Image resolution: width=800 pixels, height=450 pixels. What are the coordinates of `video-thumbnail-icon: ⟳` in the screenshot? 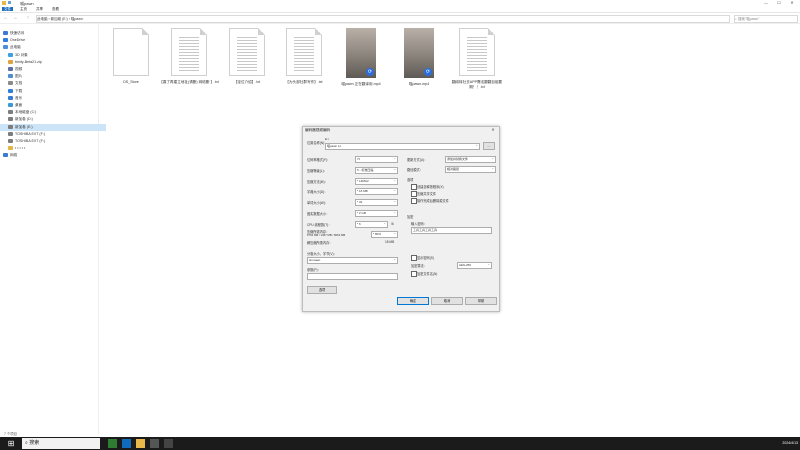 It's located at (361, 53).